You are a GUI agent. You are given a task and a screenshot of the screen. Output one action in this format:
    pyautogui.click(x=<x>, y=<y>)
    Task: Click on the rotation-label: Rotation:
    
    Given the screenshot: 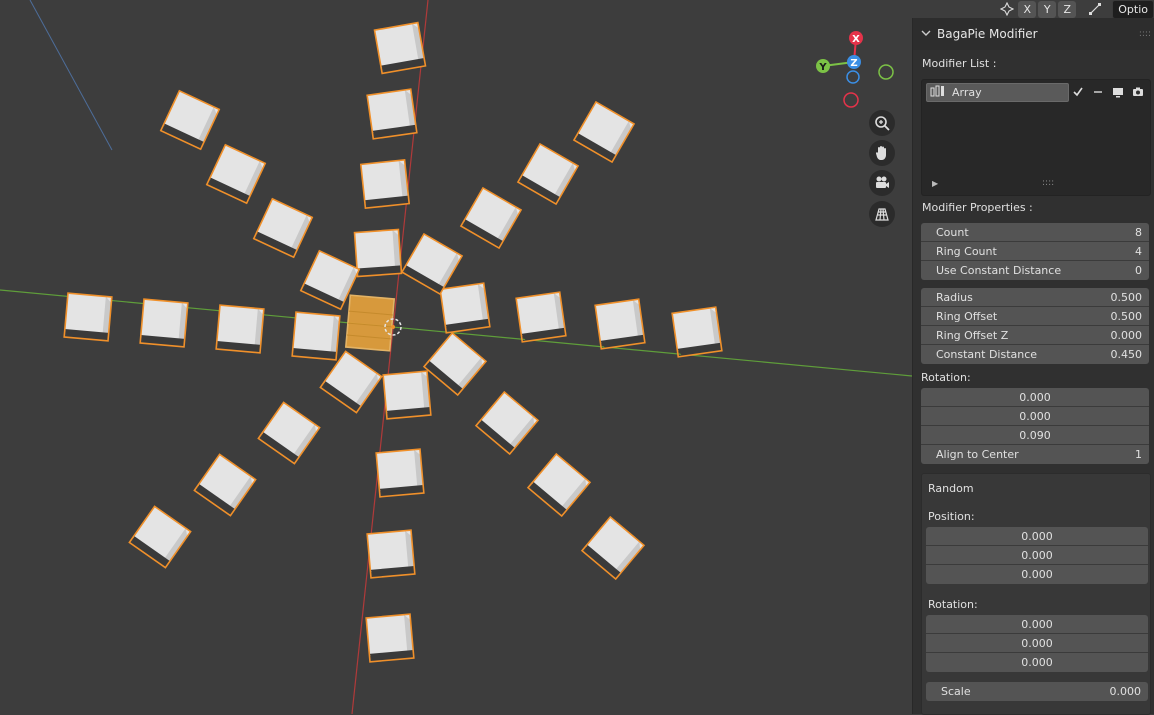 What is the action you would take?
    pyautogui.click(x=946, y=377)
    